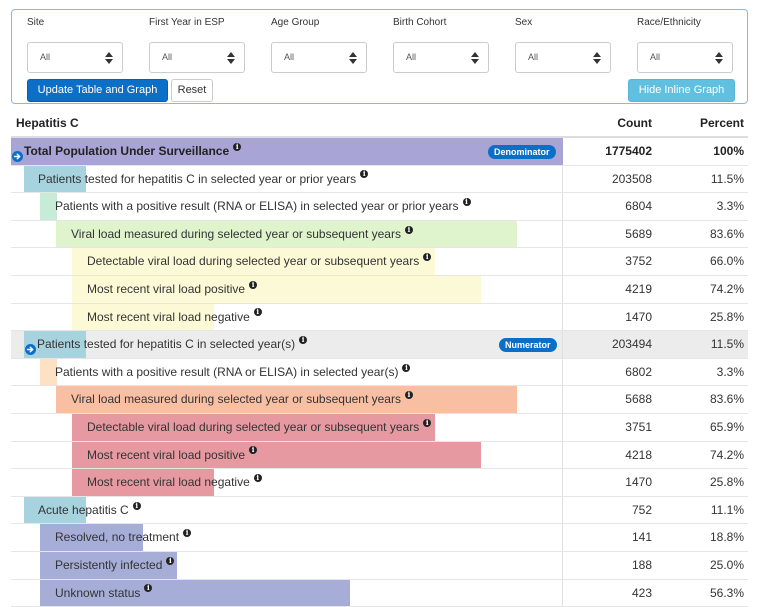 The width and height of the screenshot is (770, 607). Describe the element at coordinates (669, 22) in the screenshot. I see `filter-label: Race/Ethnicity` at that location.